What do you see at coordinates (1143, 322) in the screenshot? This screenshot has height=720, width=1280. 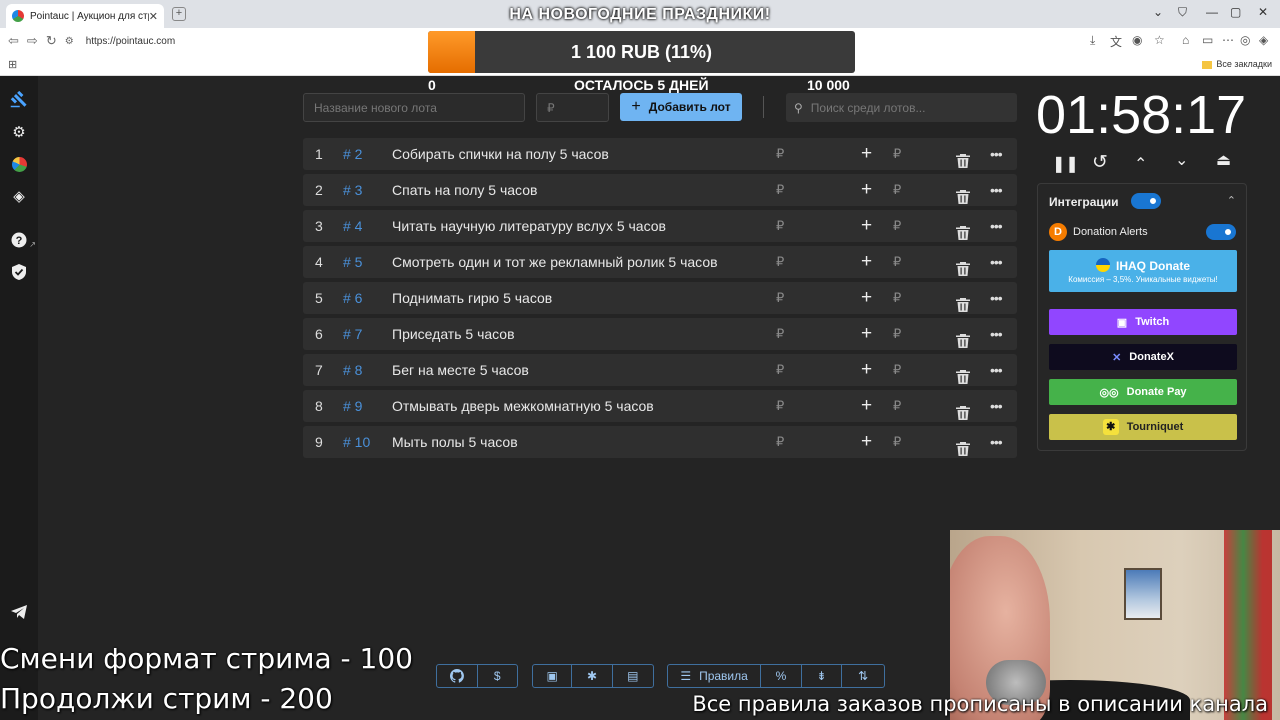 I see `twitch-button: ▣ Twitch` at bounding box center [1143, 322].